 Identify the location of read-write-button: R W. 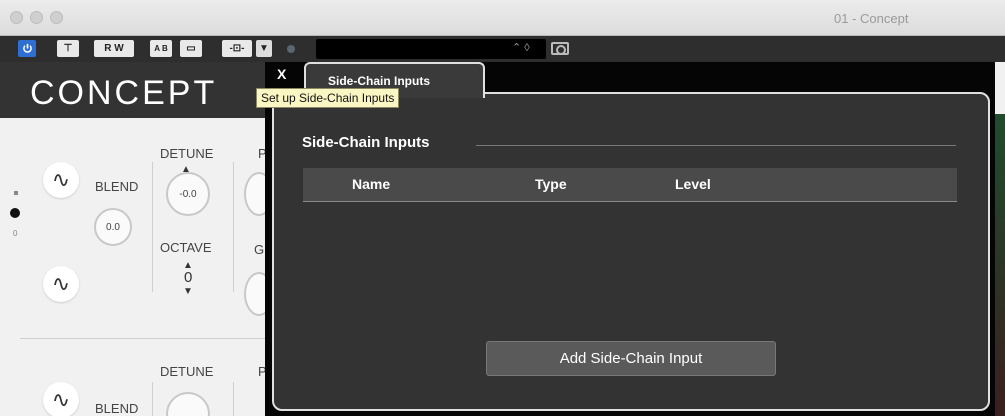
(114, 48).